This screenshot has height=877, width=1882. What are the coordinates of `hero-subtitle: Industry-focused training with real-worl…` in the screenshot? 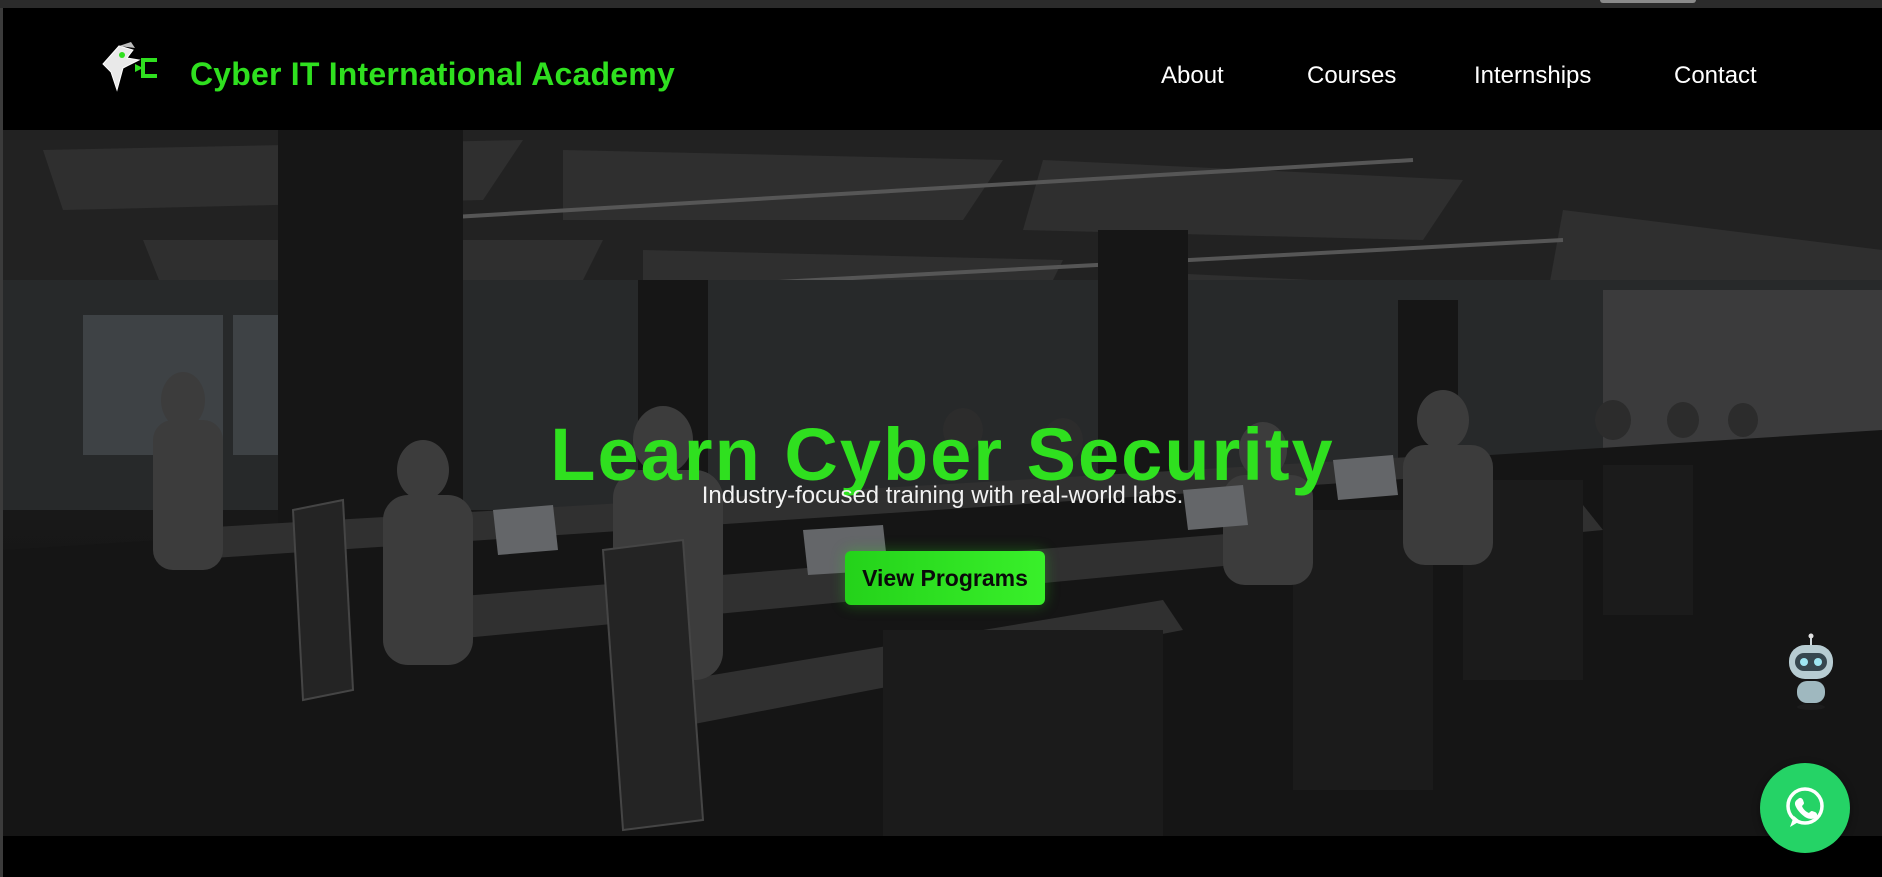 It's located at (942, 495).